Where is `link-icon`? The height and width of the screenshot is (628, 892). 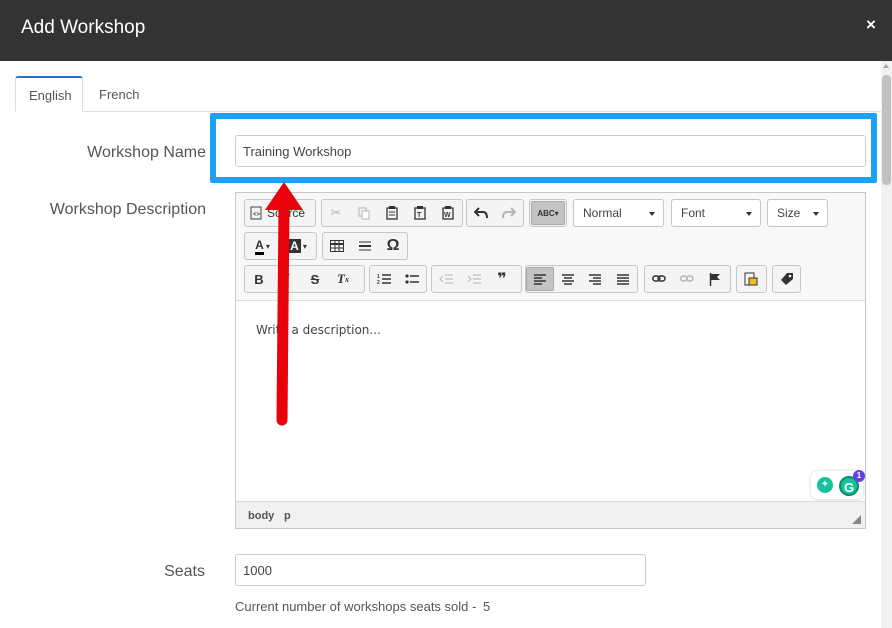 link-icon is located at coordinates (659, 279).